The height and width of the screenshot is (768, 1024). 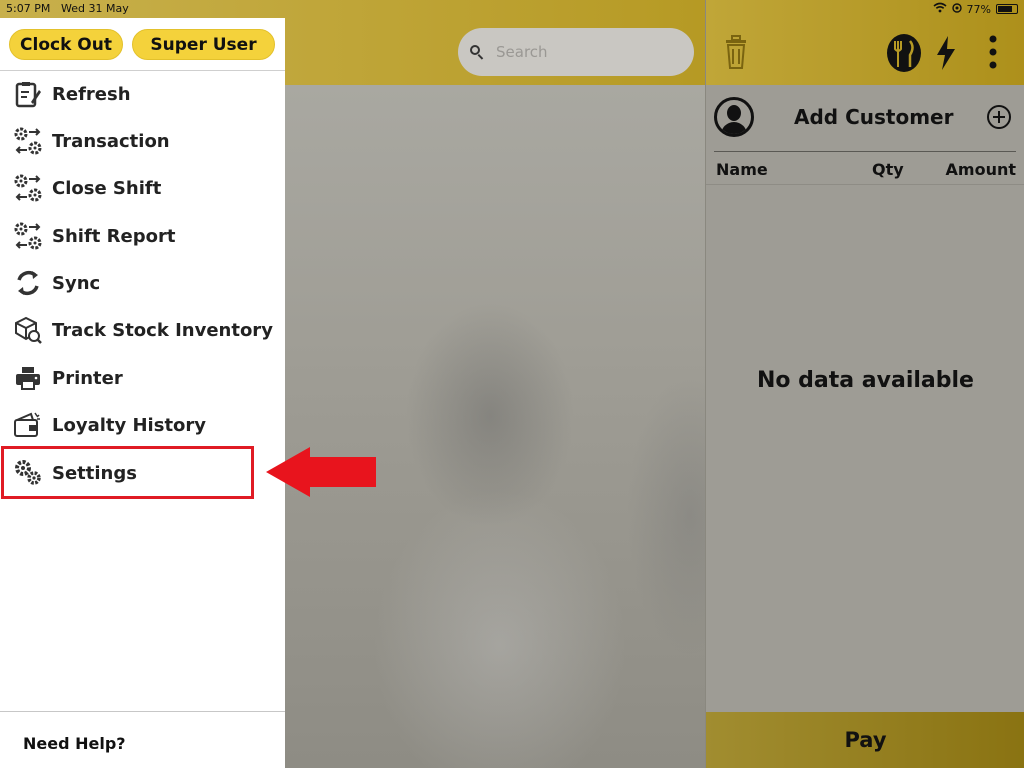 I want to click on customer-avatar-icon, so click(x=734, y=117).